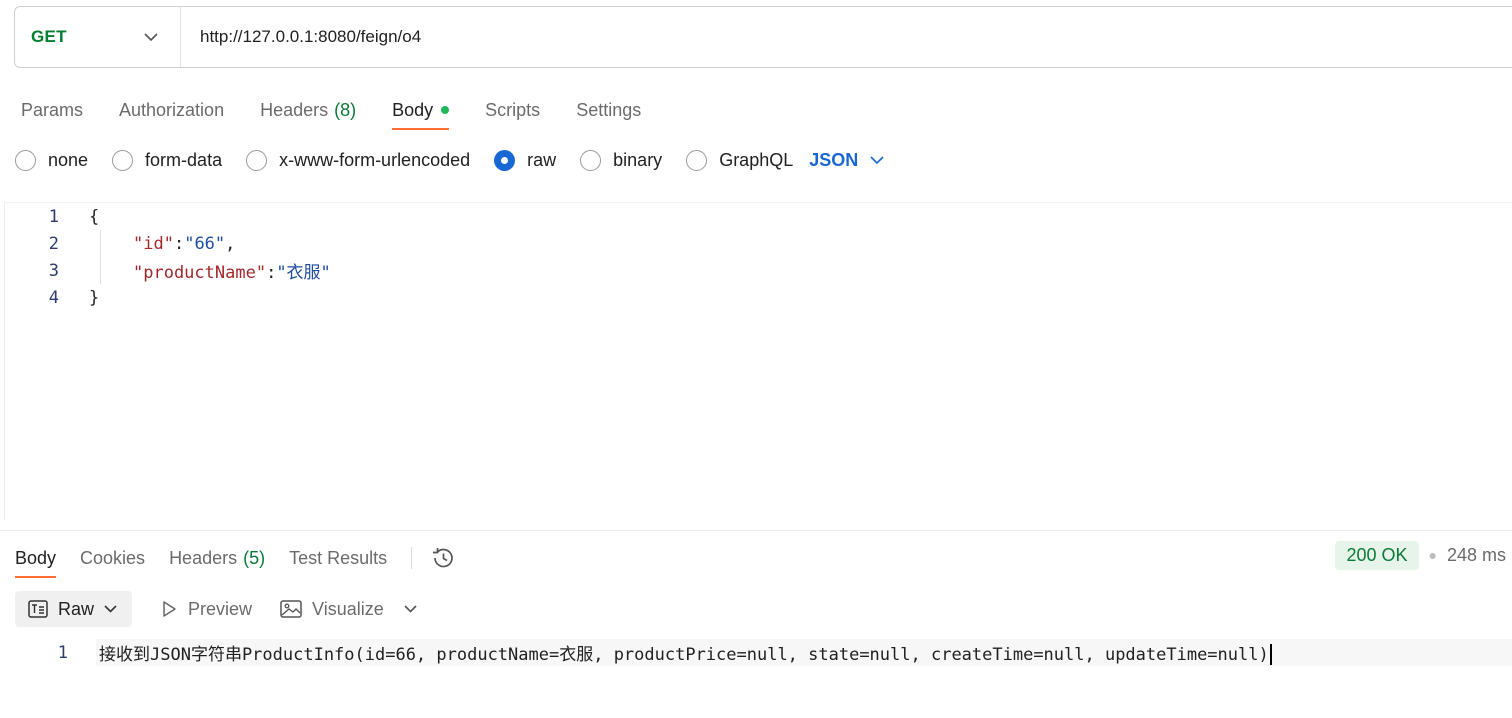  I want to click on body-type-raw: raw, so click(525, 160).